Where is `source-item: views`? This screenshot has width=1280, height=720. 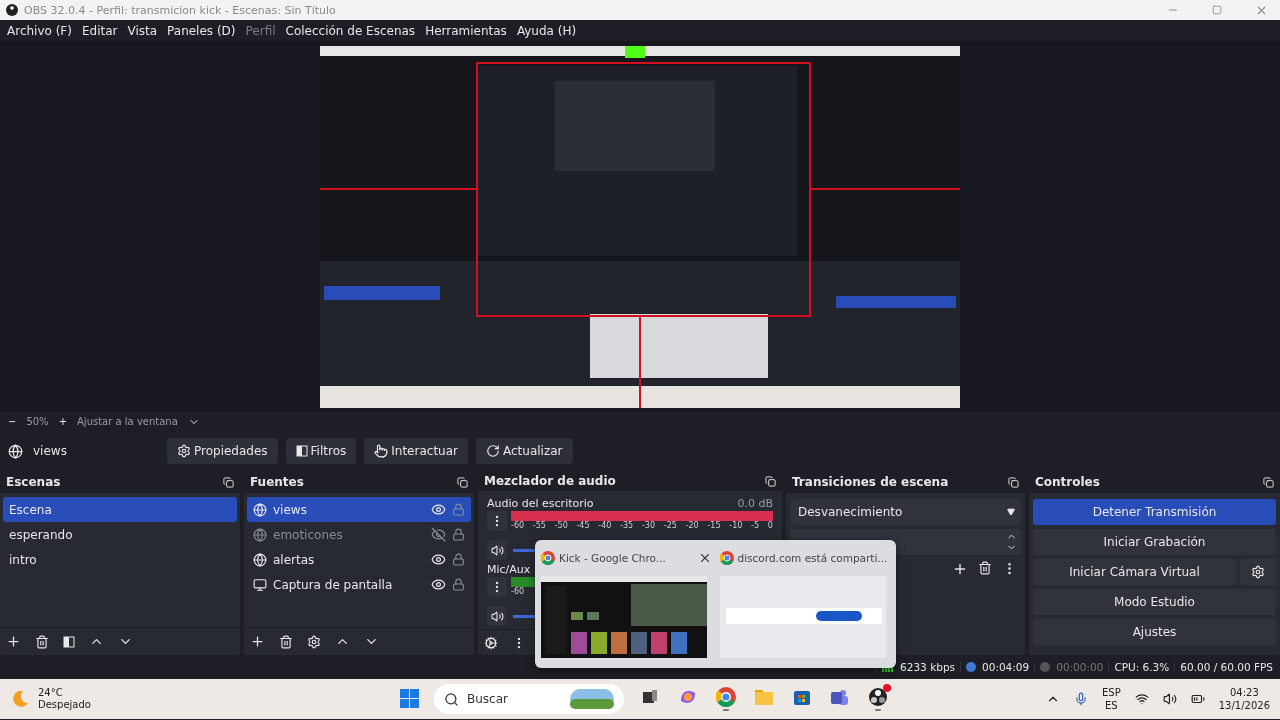 source-item: views is located at coordinates (359, 509).